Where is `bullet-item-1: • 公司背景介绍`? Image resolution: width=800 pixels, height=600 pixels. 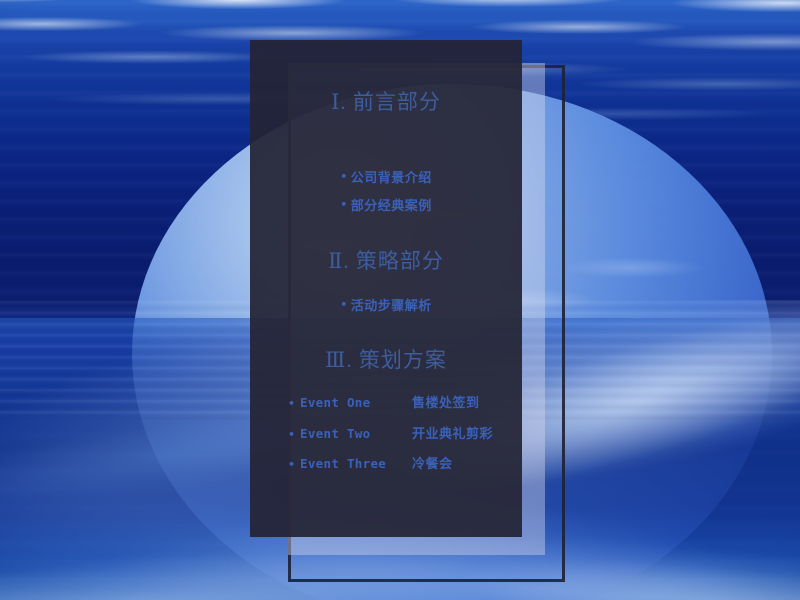 bullet-item-1: • 公司背景介绍 is located at coordinates (386, 176).